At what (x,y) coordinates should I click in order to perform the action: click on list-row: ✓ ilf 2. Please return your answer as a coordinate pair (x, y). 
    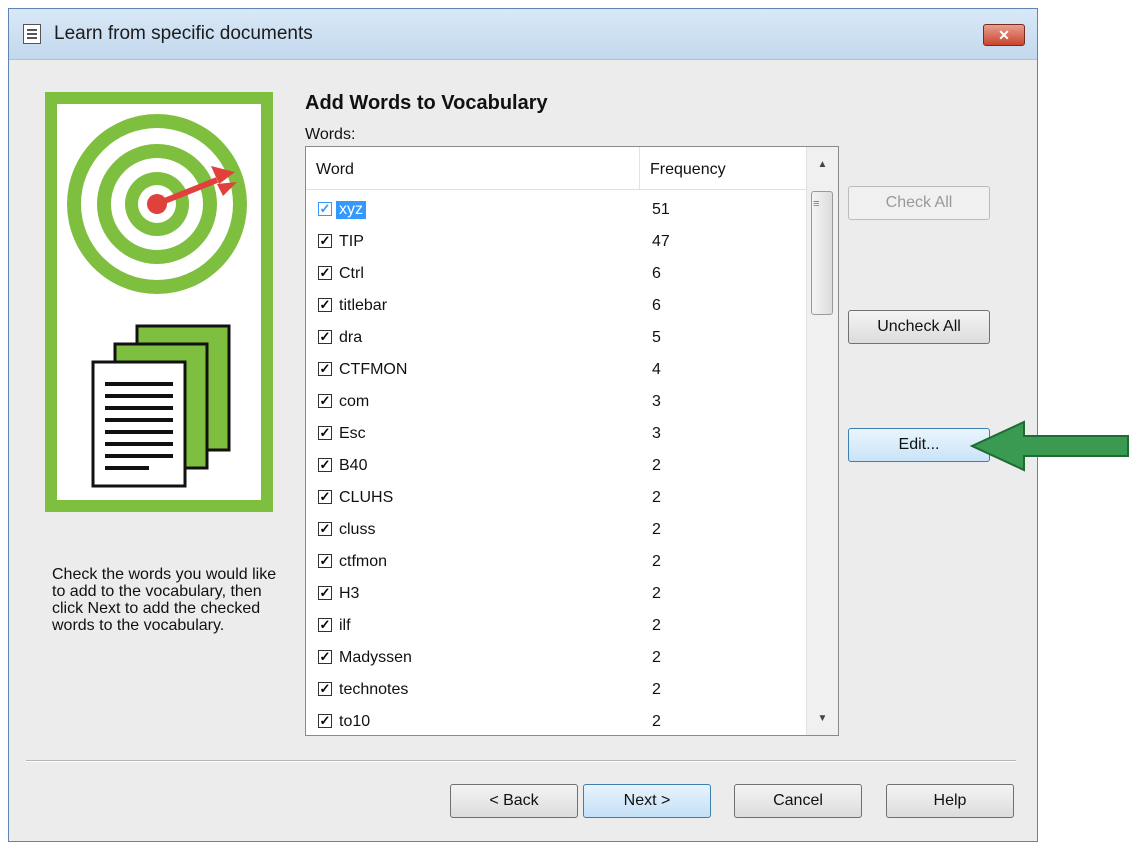
    Looking at the image, I should click on (556, 627).